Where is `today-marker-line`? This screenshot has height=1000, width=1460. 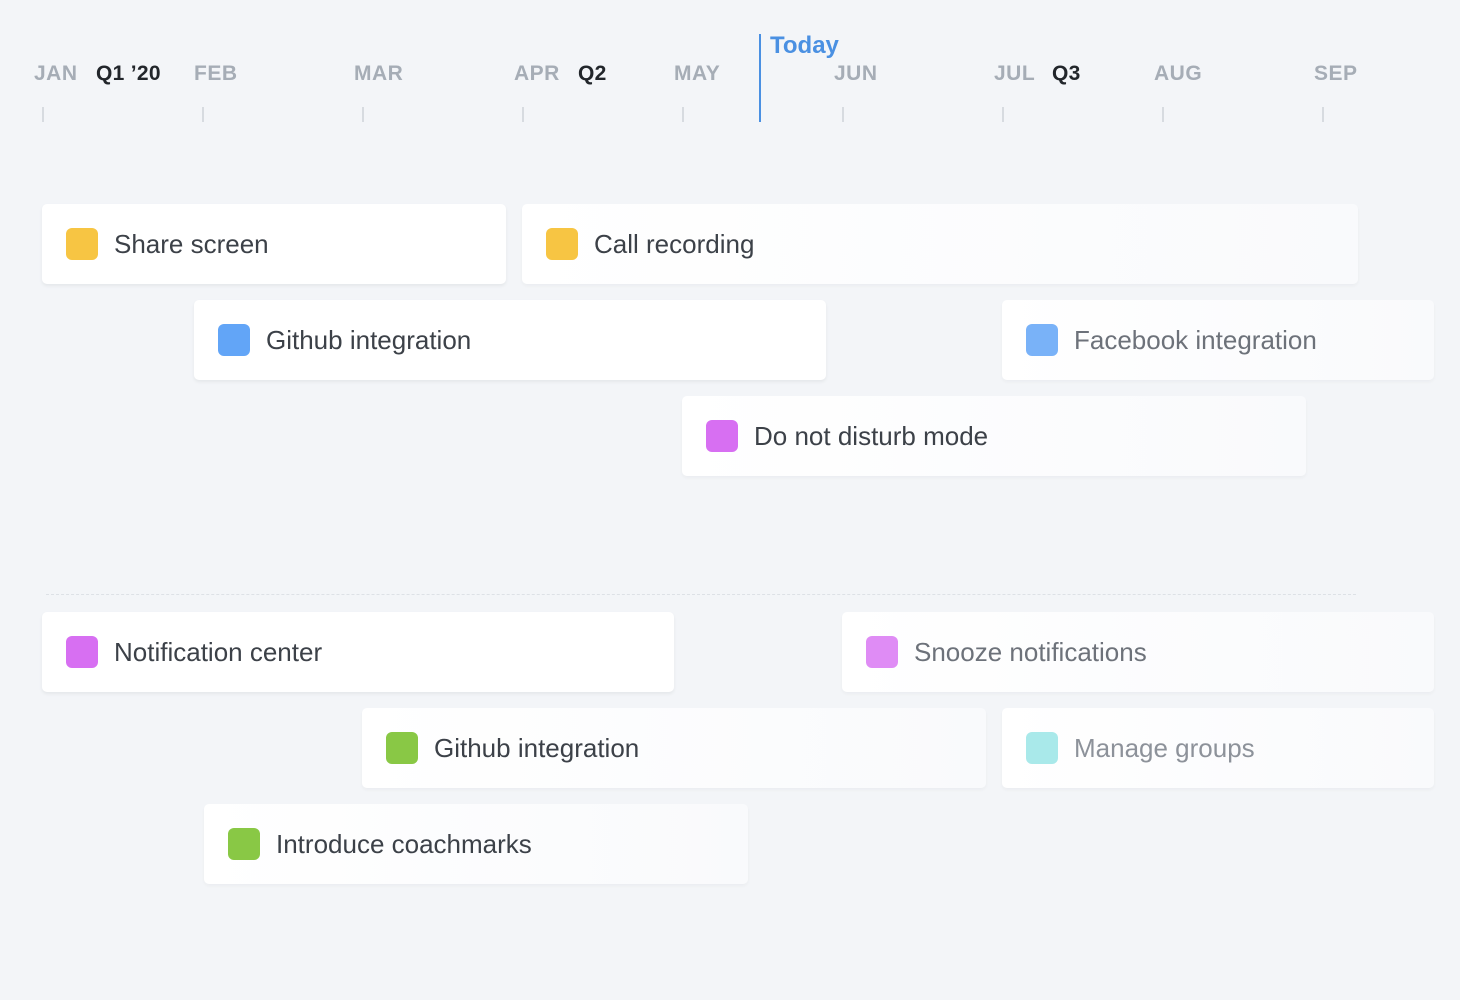
today-marker-line is located at coordinates (760, 78).